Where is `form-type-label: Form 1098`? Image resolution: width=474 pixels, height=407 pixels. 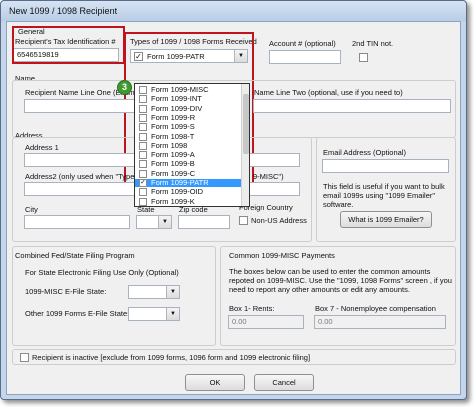 form-type-label: Form 1098 is located at coordinates (169, 145).